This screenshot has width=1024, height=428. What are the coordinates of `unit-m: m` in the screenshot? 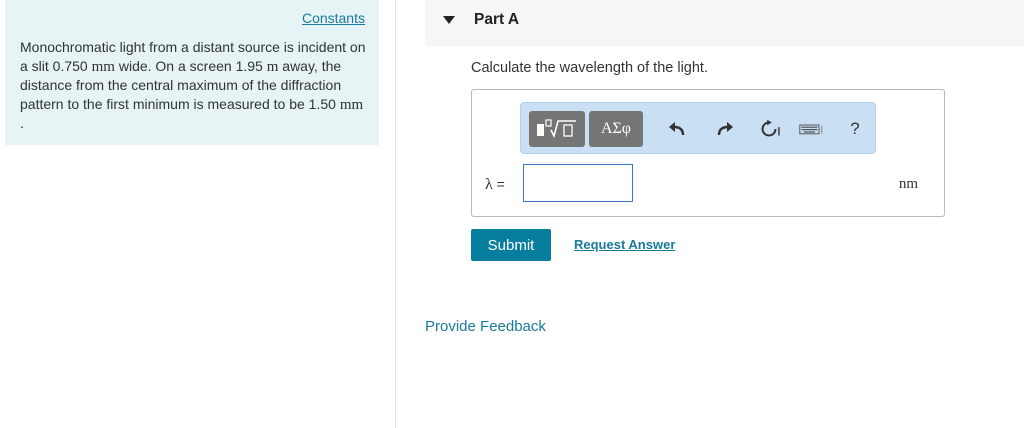 It's located at (272, 66).